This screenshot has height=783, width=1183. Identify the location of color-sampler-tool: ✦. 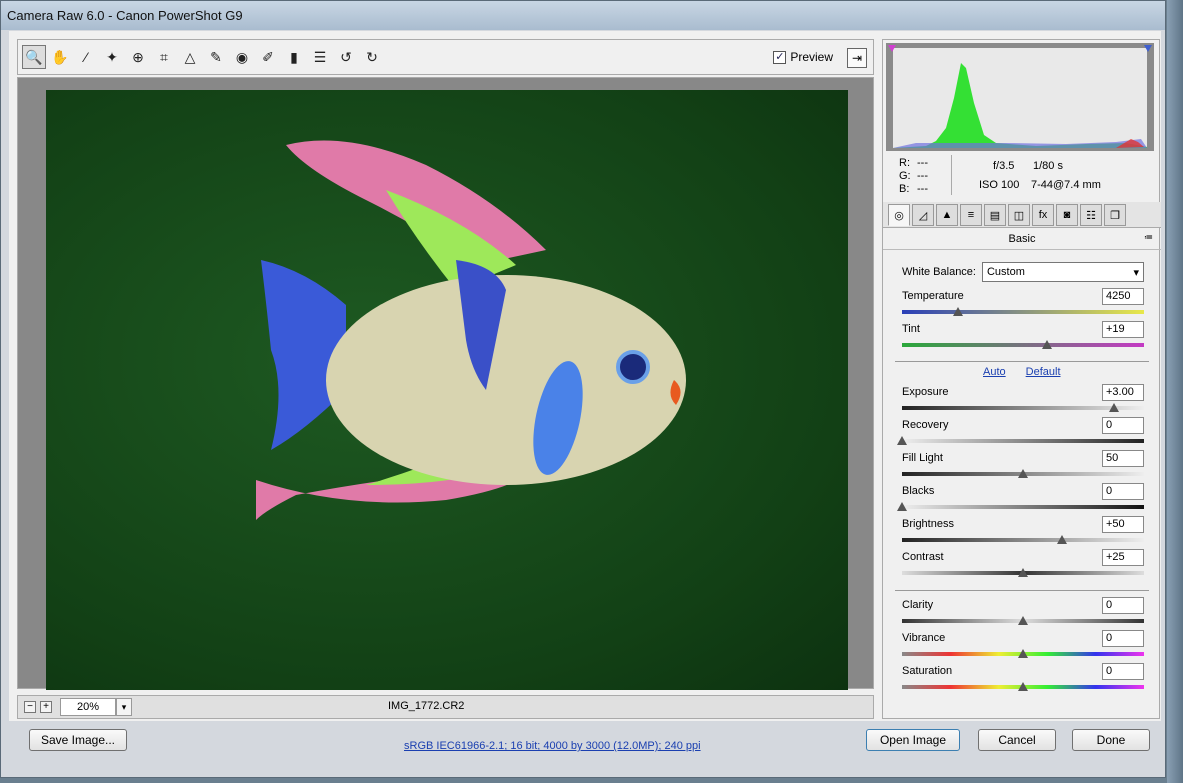
(112, 57).